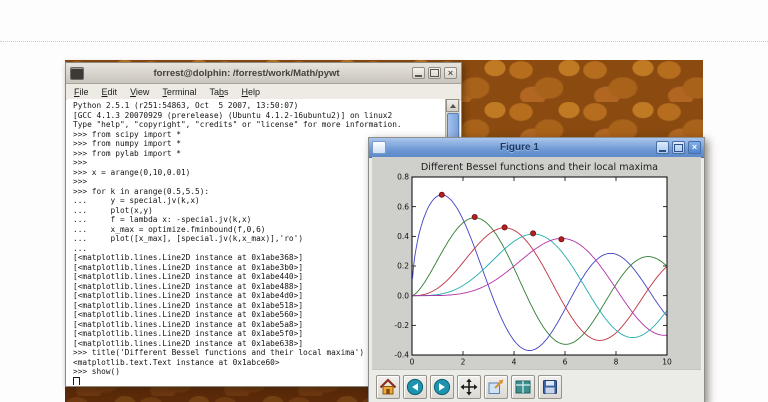 The height and width of the screenshot is (402, 768). Describe the element at coordinates (246, 73) in the screenshot. I see `terminal-window-title: forrest@dolphin: /forrest/work/Math/pywt` at that location.